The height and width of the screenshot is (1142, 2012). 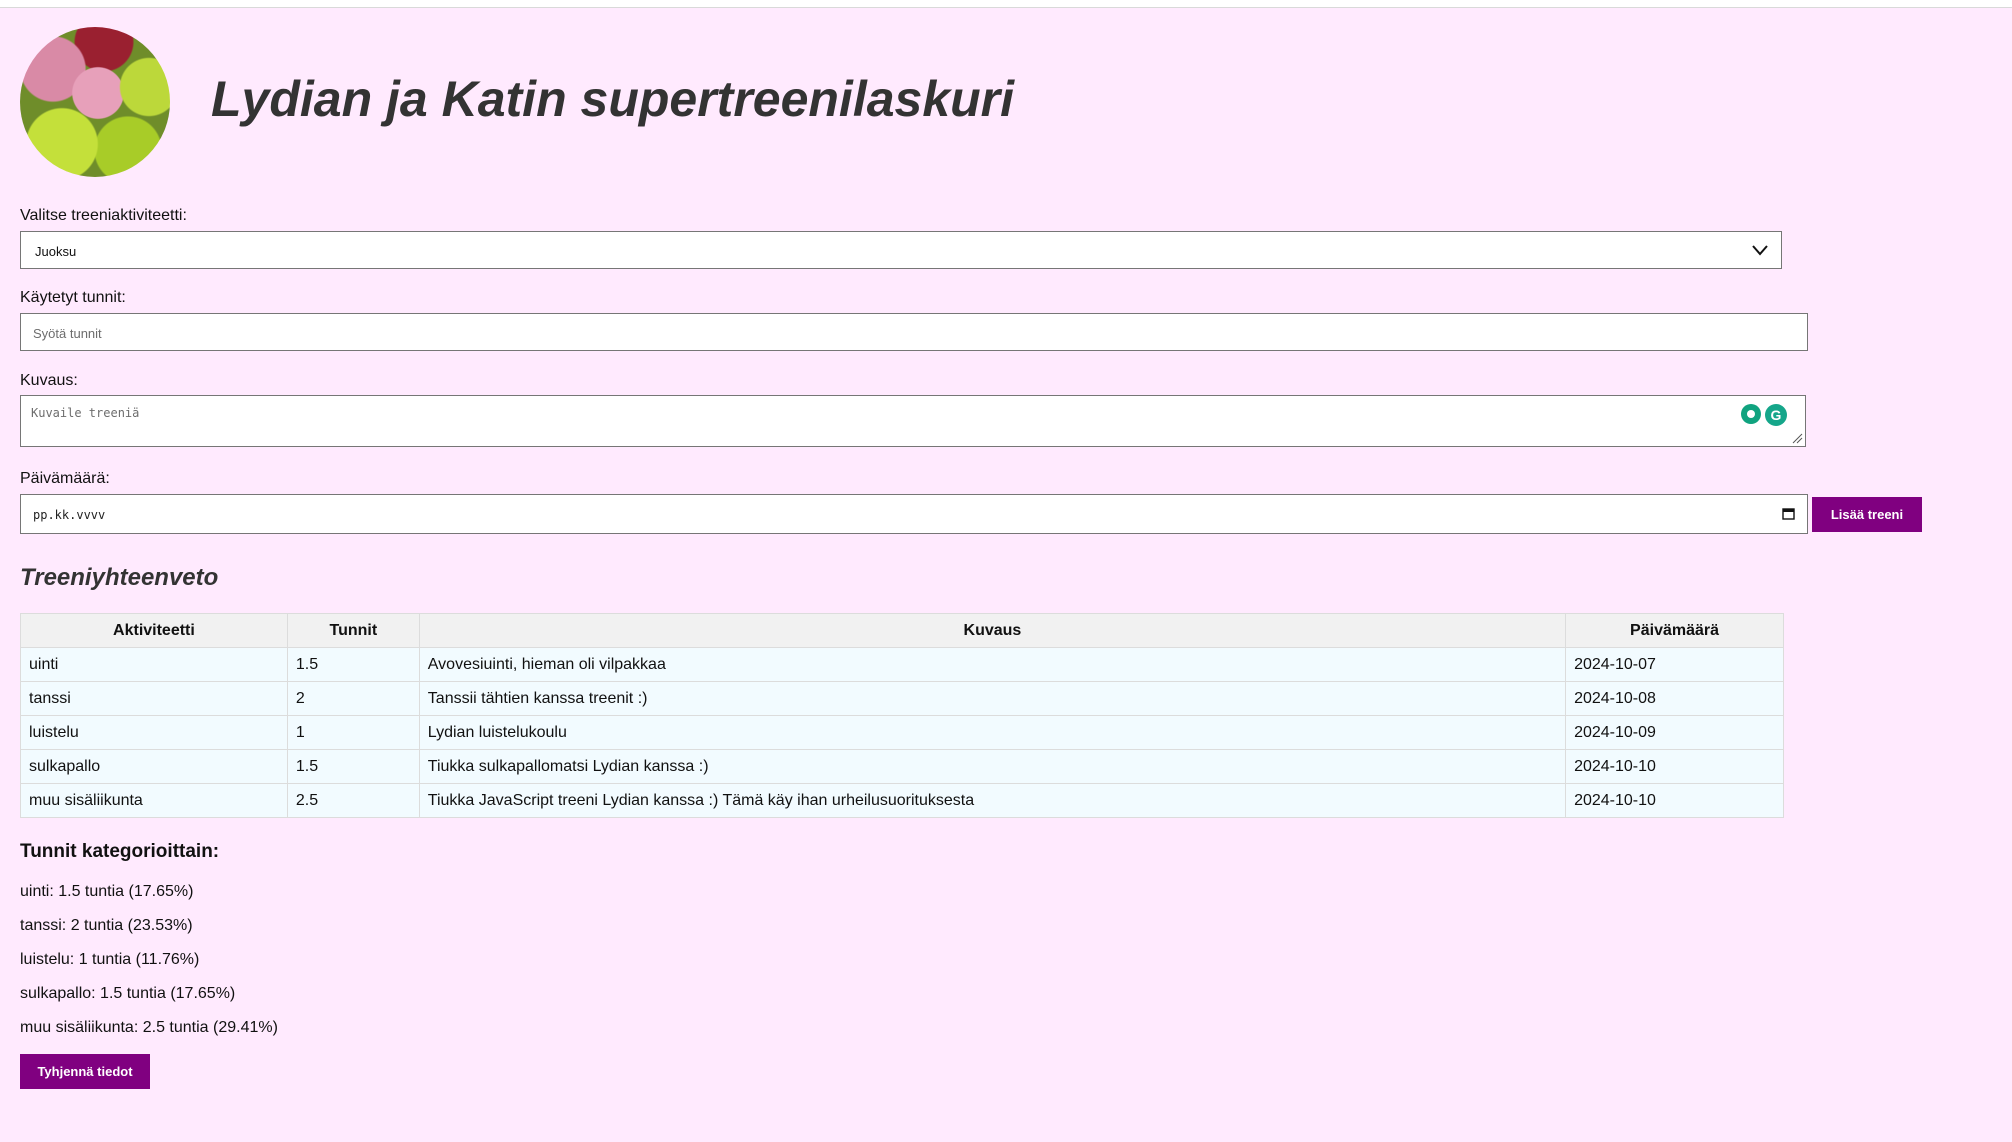 What do you see at coordinates (95, 102) in the screenshot?
I see `header-image-tennis-balls` at bounding box center [95, 102].